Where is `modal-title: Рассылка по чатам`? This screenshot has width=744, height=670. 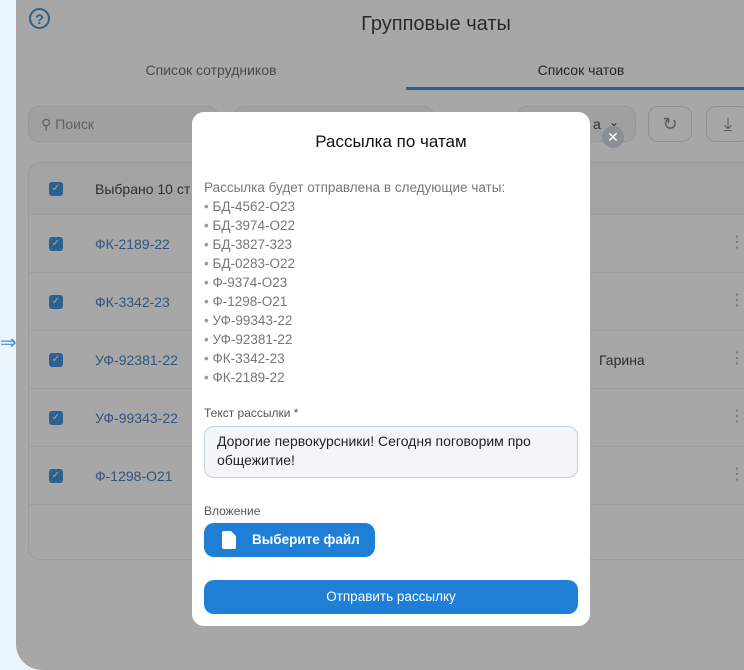
modal-title: Рассылка по чатам is located at coordinates (391, 141).